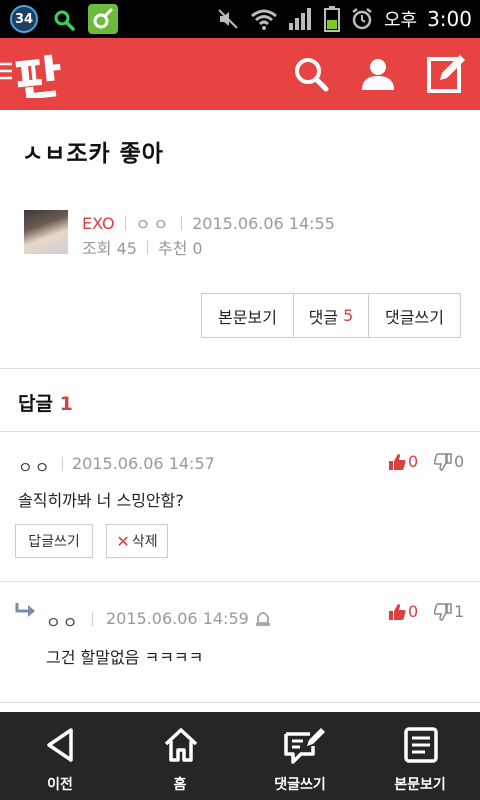  I want to click on write-comment-button: 댓글쓰기, so click(414, 315).